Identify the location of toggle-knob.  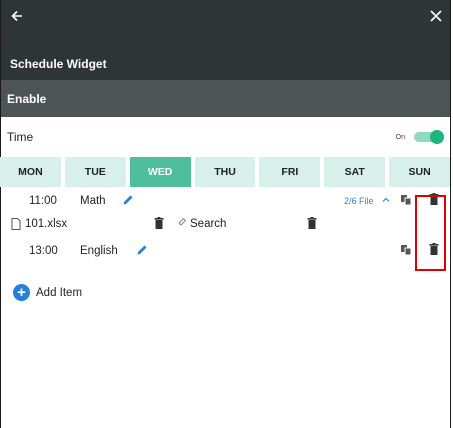
(437, 137).